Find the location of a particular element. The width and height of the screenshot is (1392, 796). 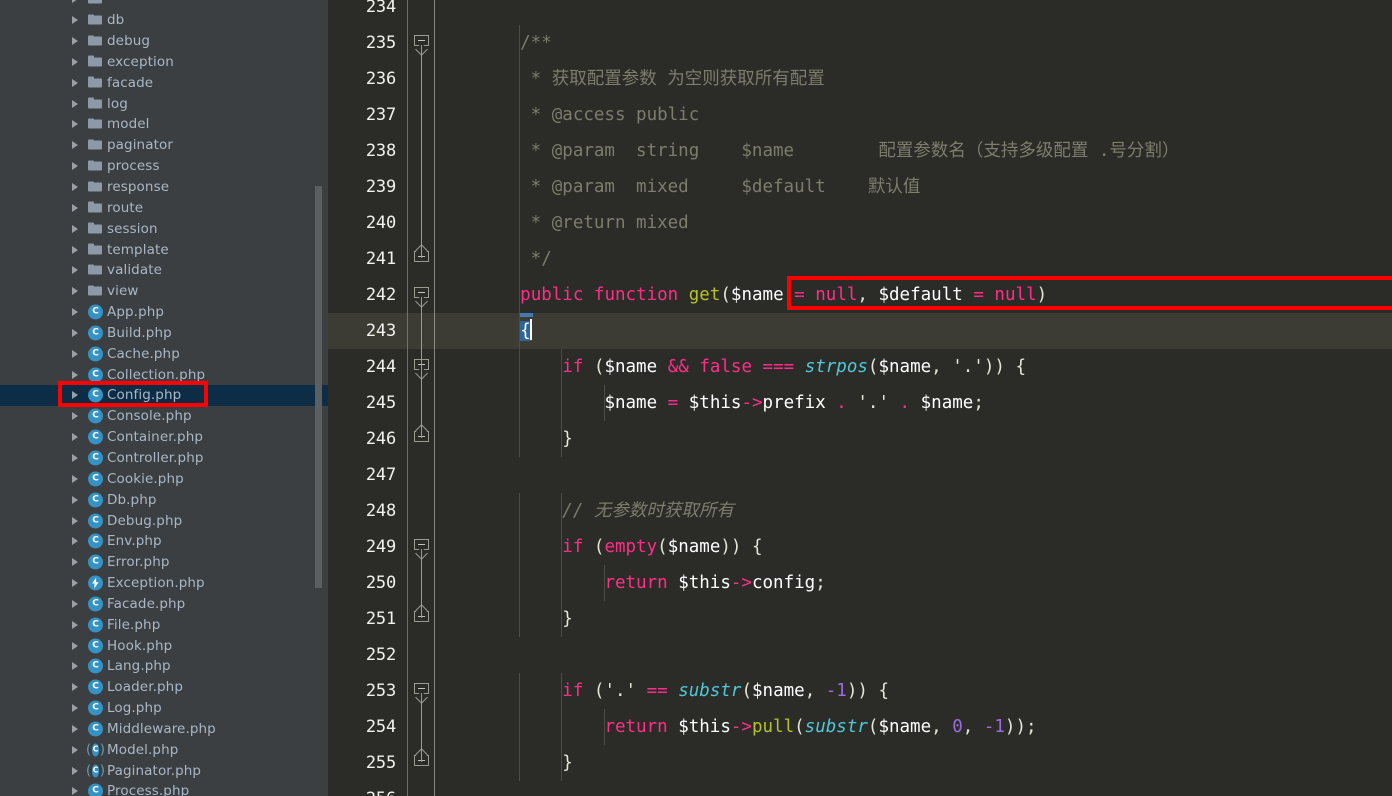

tree-item-collection-php: C Collection.php is located at coordinates (164, 374).